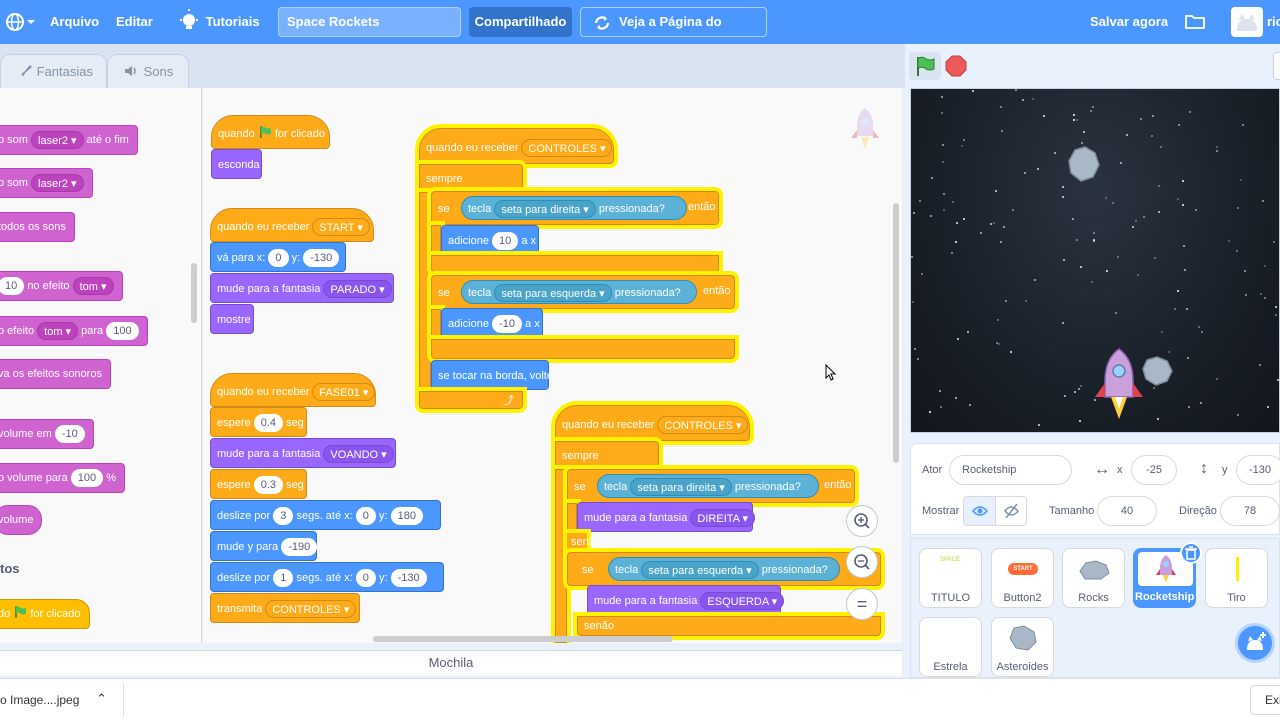 The height and width of the screenshot is (720, 1280). I want to click on block-switch-costume: mude para a fantasia DIREITA ▾, so click(666, 517).